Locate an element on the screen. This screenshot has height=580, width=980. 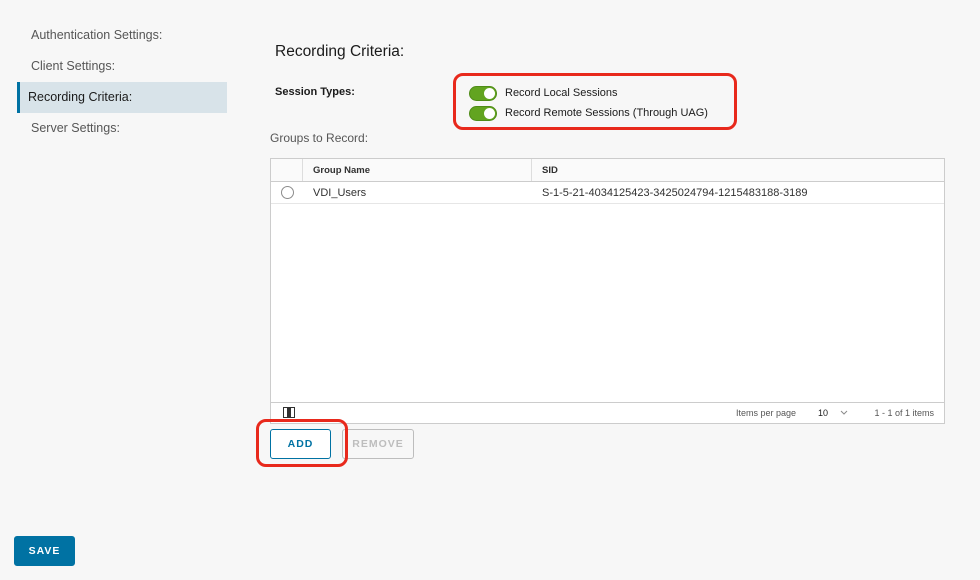
row-select-cell is located at coordinates (287, 192).